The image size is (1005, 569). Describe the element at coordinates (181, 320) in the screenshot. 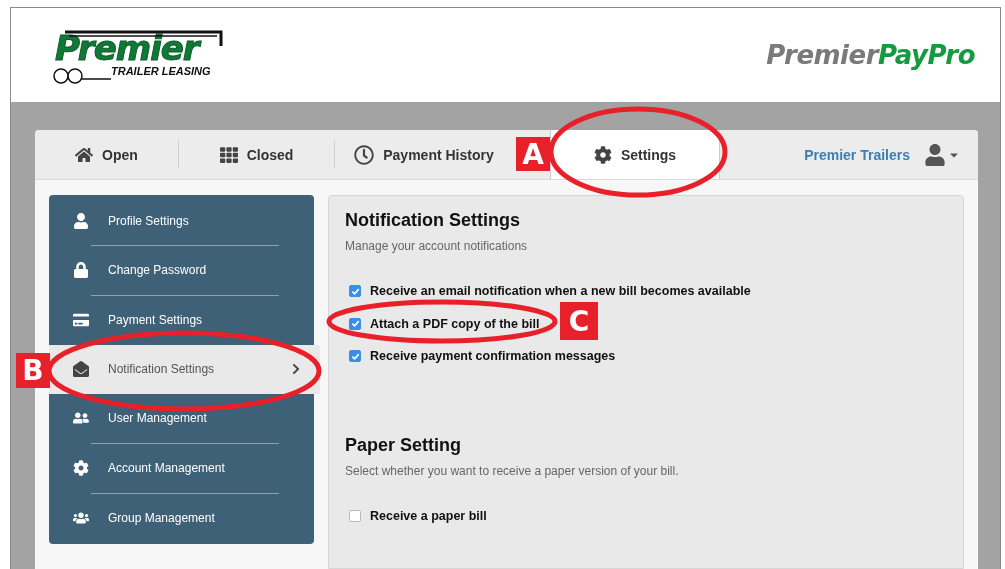

I see `sidebar-item: Payment Settings` at that location.